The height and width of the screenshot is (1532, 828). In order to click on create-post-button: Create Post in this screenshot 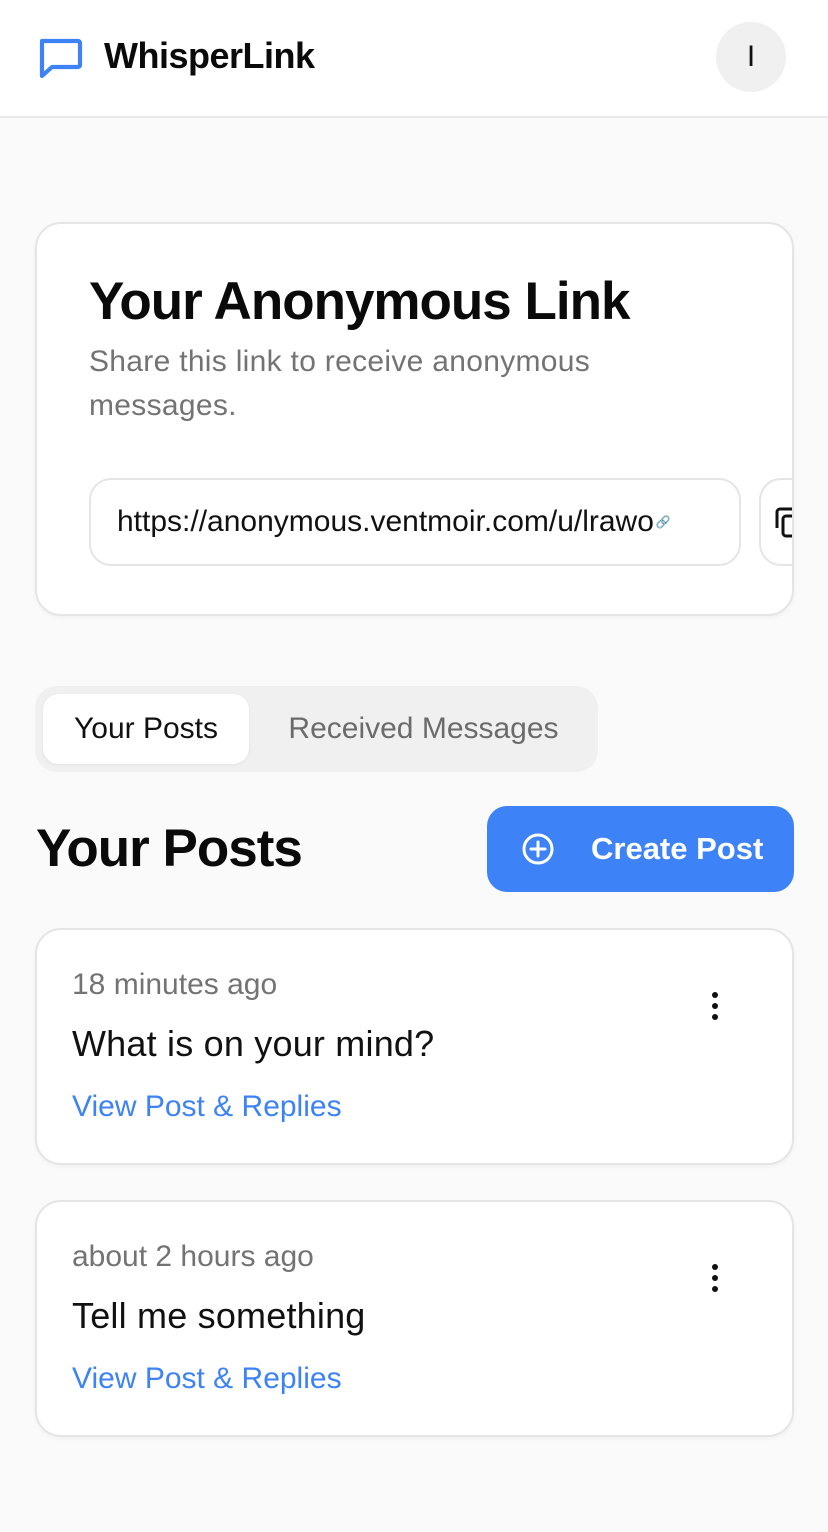, I will do `click(640, 849)`.